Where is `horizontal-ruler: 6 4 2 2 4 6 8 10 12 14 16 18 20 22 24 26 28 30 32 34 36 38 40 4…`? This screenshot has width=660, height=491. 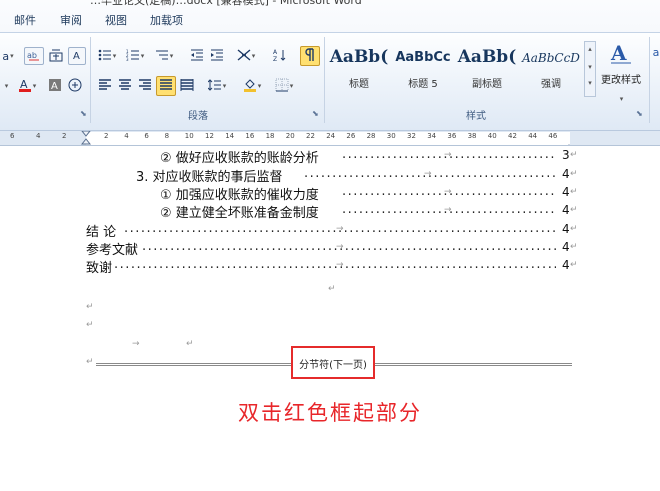 horizontal-ruler: 6 4 2 2 4 6 8 10 12 14 16 18 20 22 24 26 28 30 32 34 36 38 40 4… is located at coordinates (330, 138).